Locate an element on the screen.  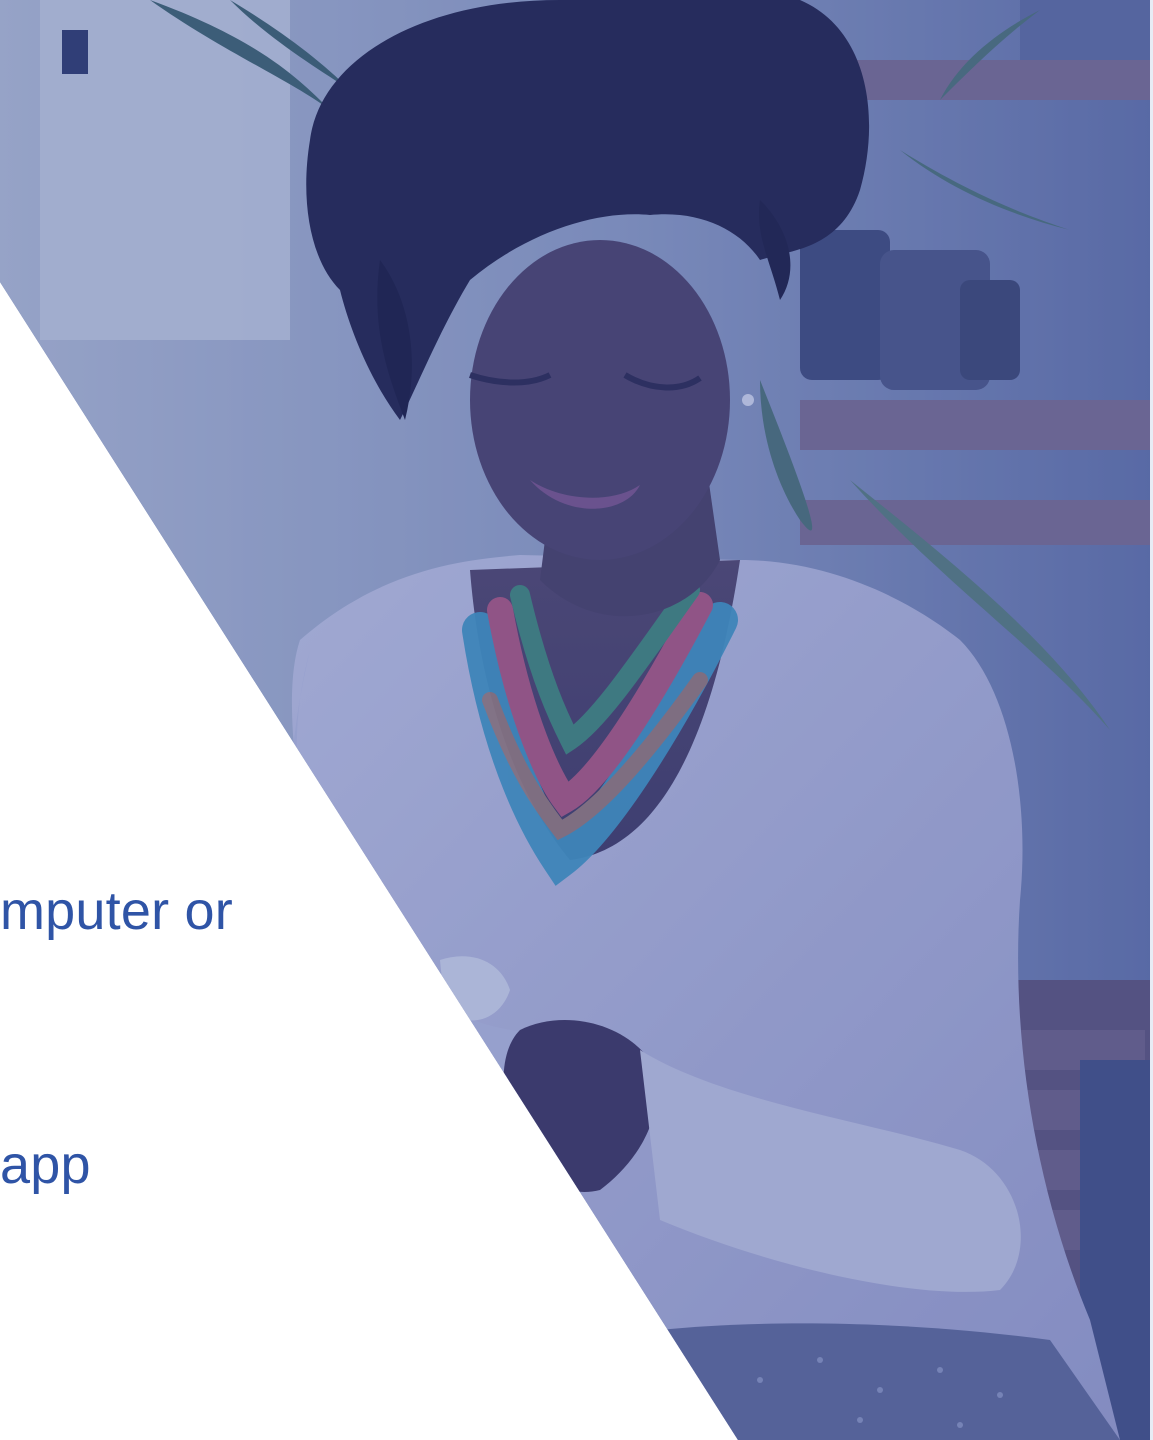
bullet-text-line: app is located at coordinates (45, 1165).